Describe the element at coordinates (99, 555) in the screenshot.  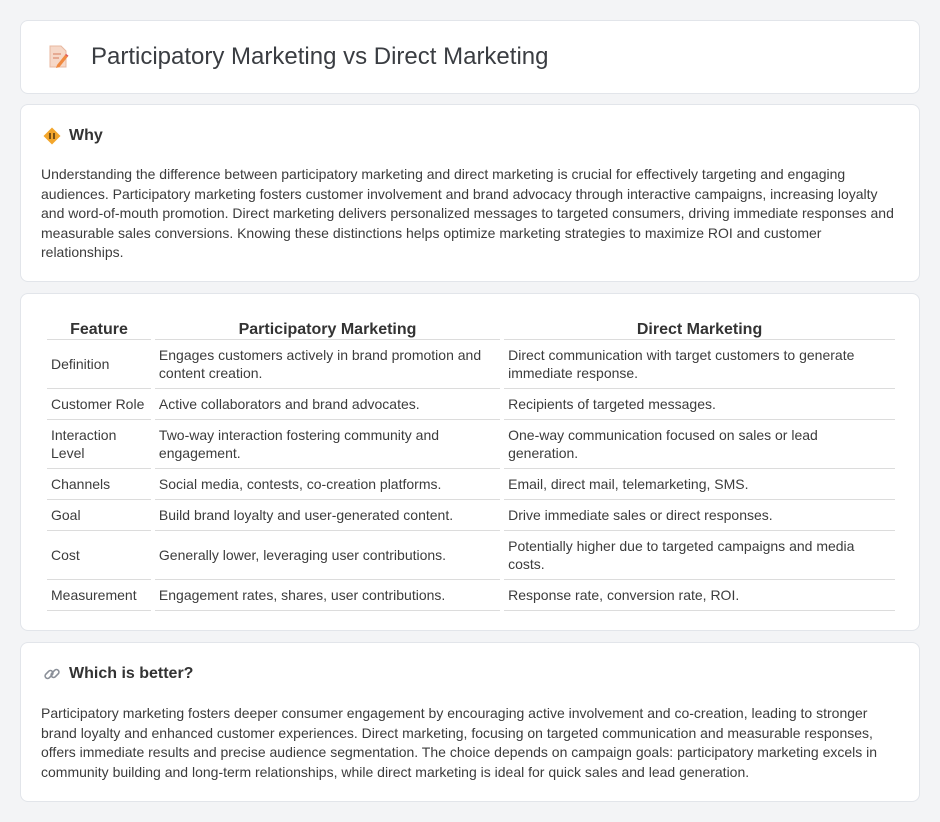
I see `row-feature: Cost` at that location.